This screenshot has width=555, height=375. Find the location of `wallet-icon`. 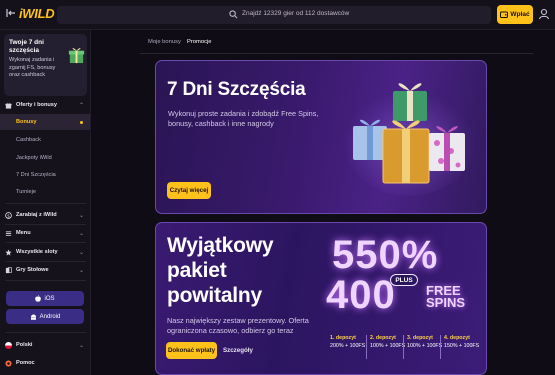

wallet-icon is located at coordinates (504, 14).